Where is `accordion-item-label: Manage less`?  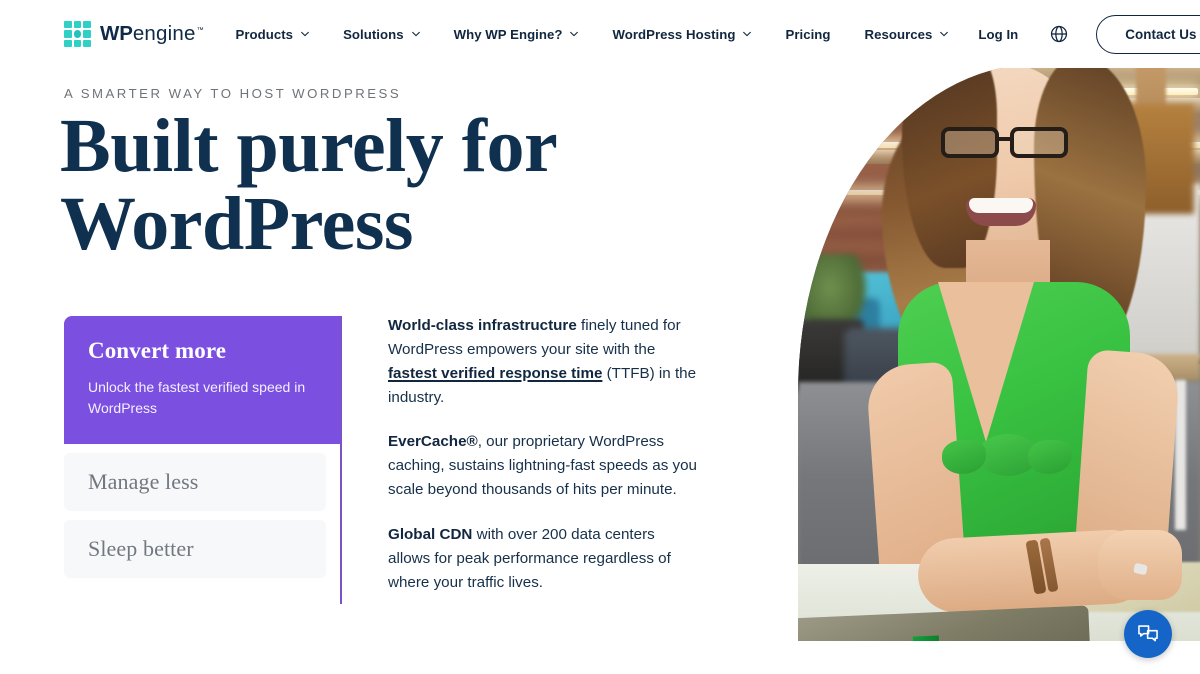
accordion-item-label: Manage less is located at coordinates (143, 481).